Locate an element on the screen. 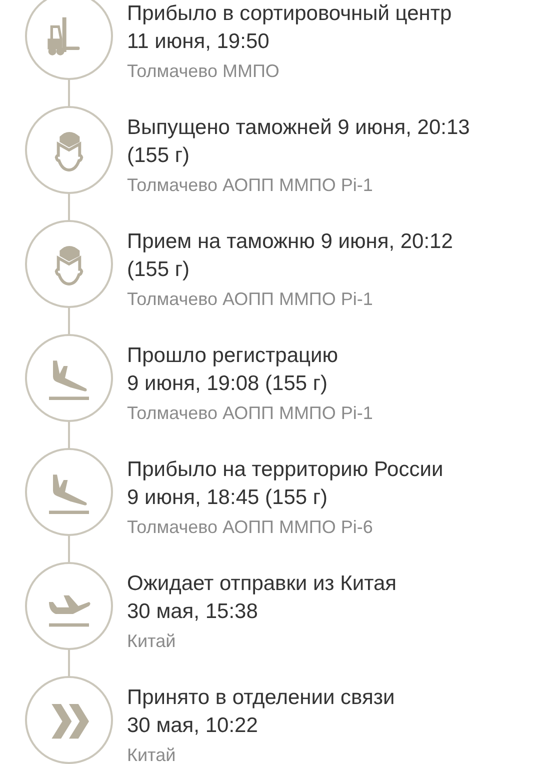 This screenshot has height=764, width=540. event-date: 30 мая, 15:38 is located at coordinates (193, 612).